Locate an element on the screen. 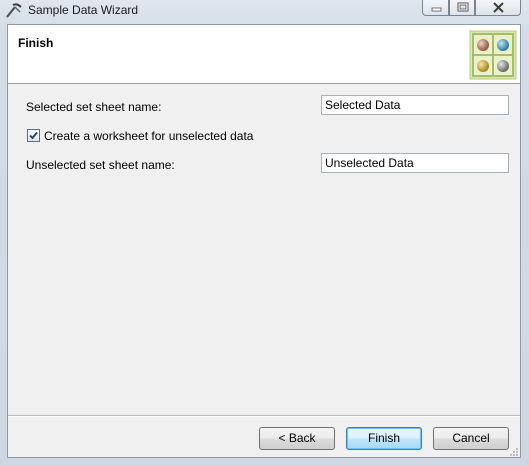  checkmark-icon is located at coordinates (33, 135).